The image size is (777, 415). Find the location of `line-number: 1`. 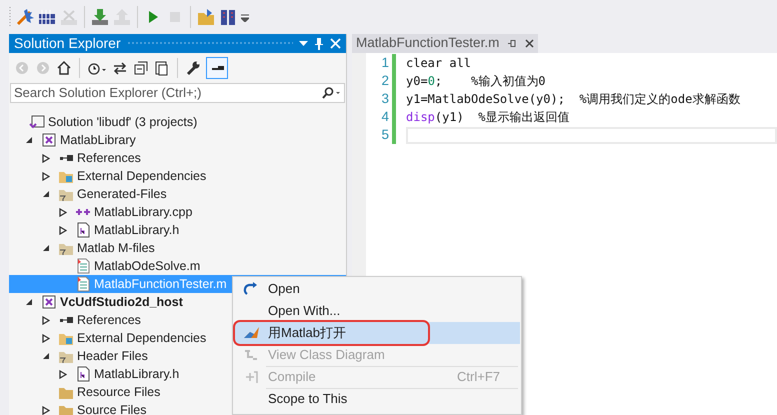

line-number: 1 is located at coordinates (385, 63).